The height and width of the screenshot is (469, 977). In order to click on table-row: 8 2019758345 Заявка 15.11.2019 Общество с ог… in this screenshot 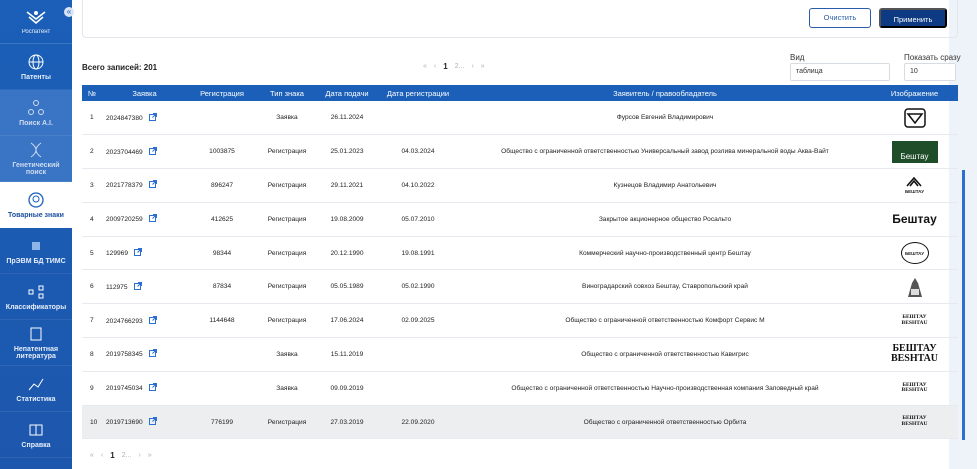, I will do `click(520, 355)`.